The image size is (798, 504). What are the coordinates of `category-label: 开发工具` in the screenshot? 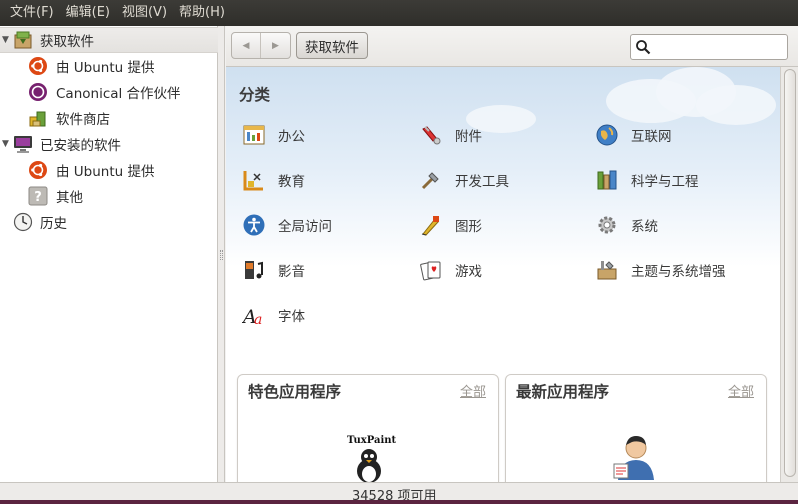 It's located at (482, 182).